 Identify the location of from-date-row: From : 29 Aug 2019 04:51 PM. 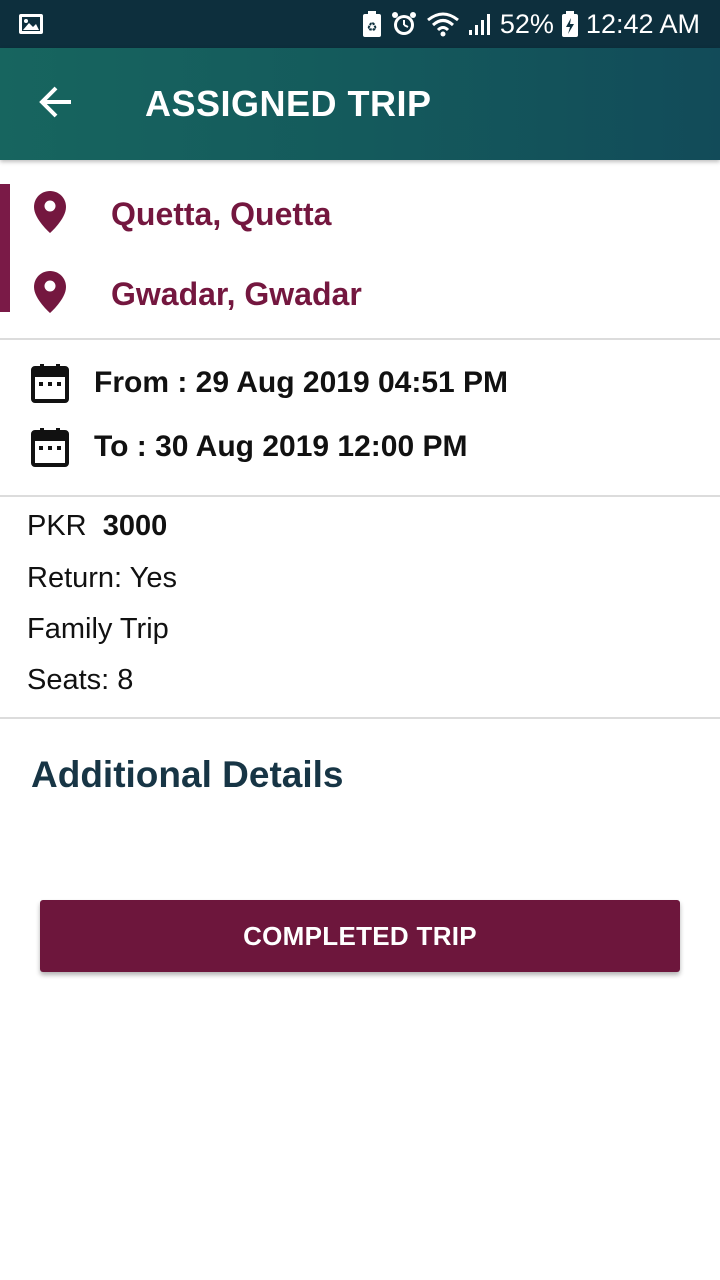
(360, 383).